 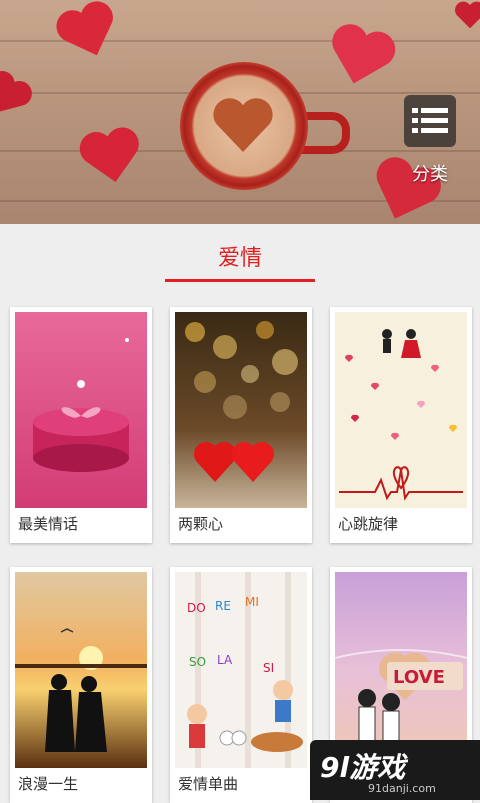 What do you see at coordinates (240, 280) in the screenshot?
I see `section-underline` at bounding box center [240, 280].